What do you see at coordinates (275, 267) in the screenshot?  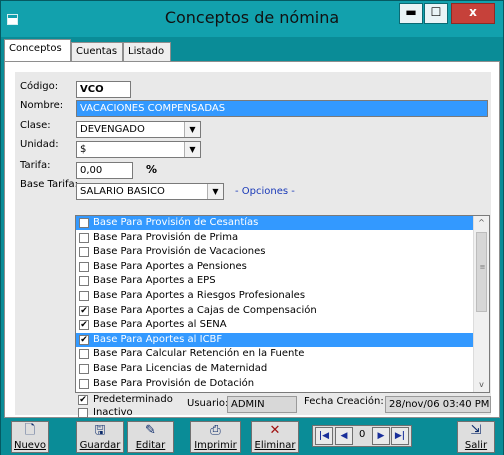 I see `list-item: Base Para Aportes a Pensiones` at bounding box center [275, 267].